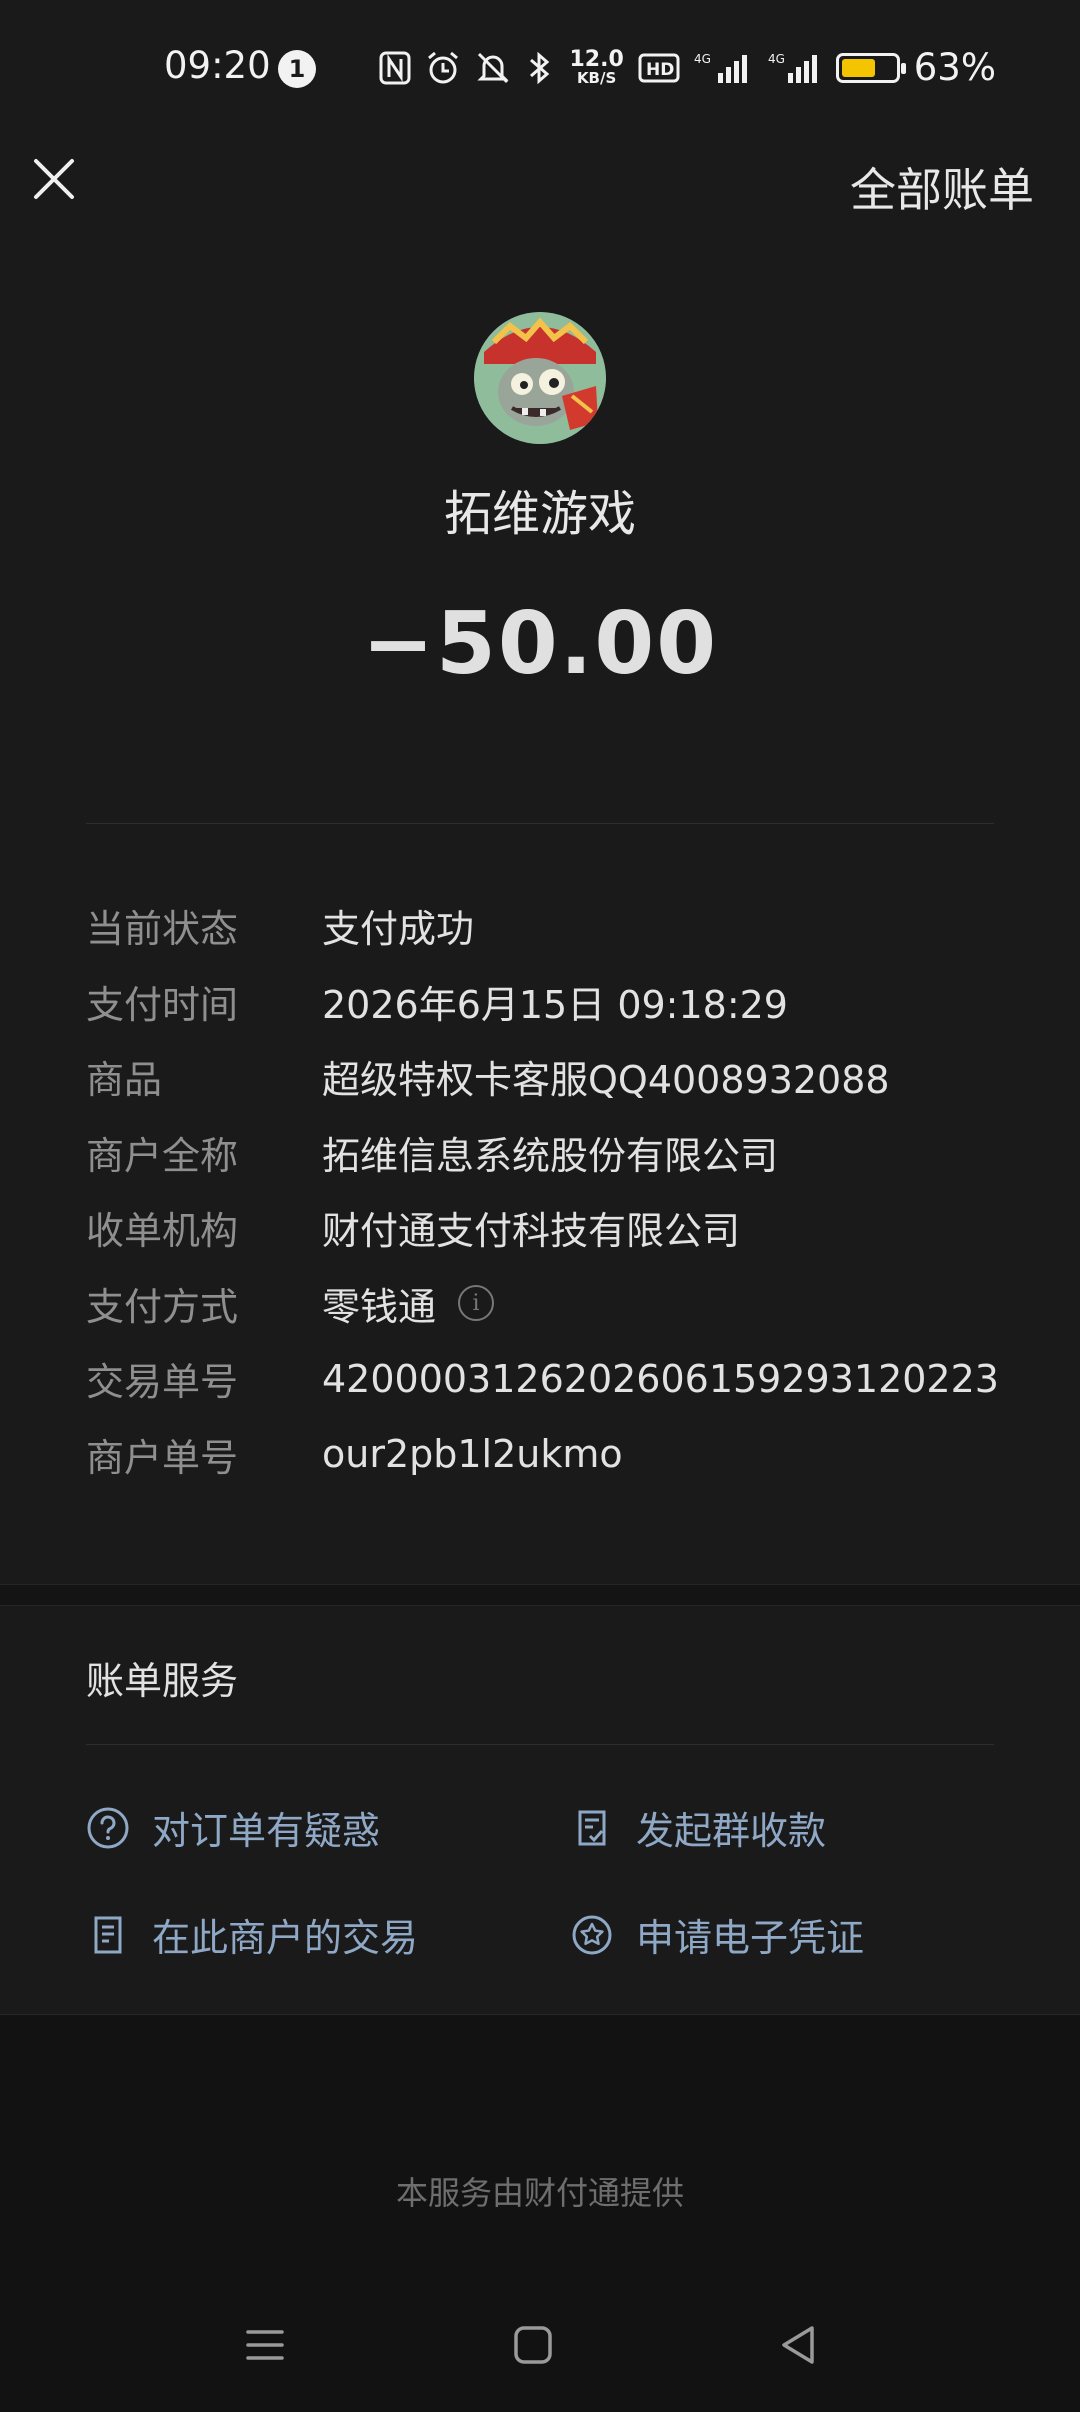  Describe the element at coordinates (124, 1080) in the screenshot. I see `detail-label: 商品` at that location.